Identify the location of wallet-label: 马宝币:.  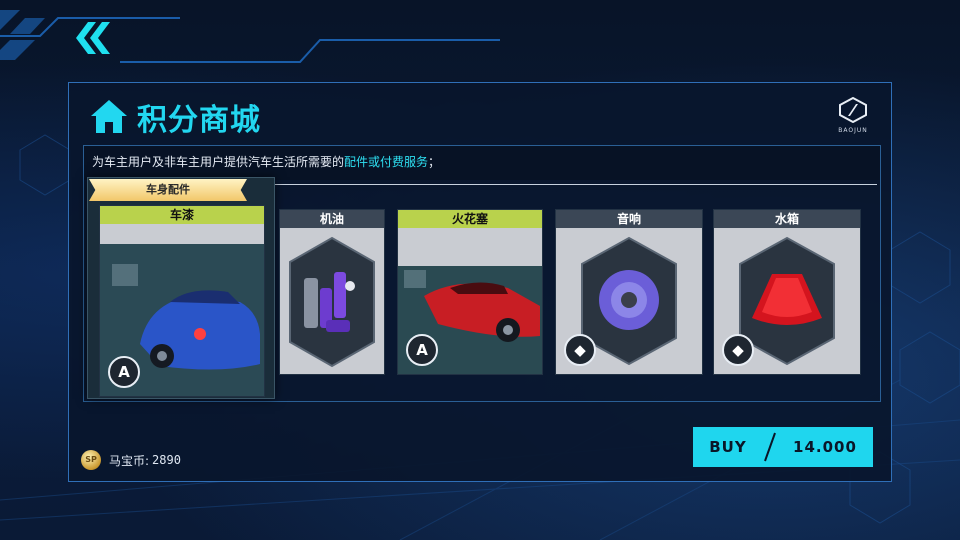
(129, 460).